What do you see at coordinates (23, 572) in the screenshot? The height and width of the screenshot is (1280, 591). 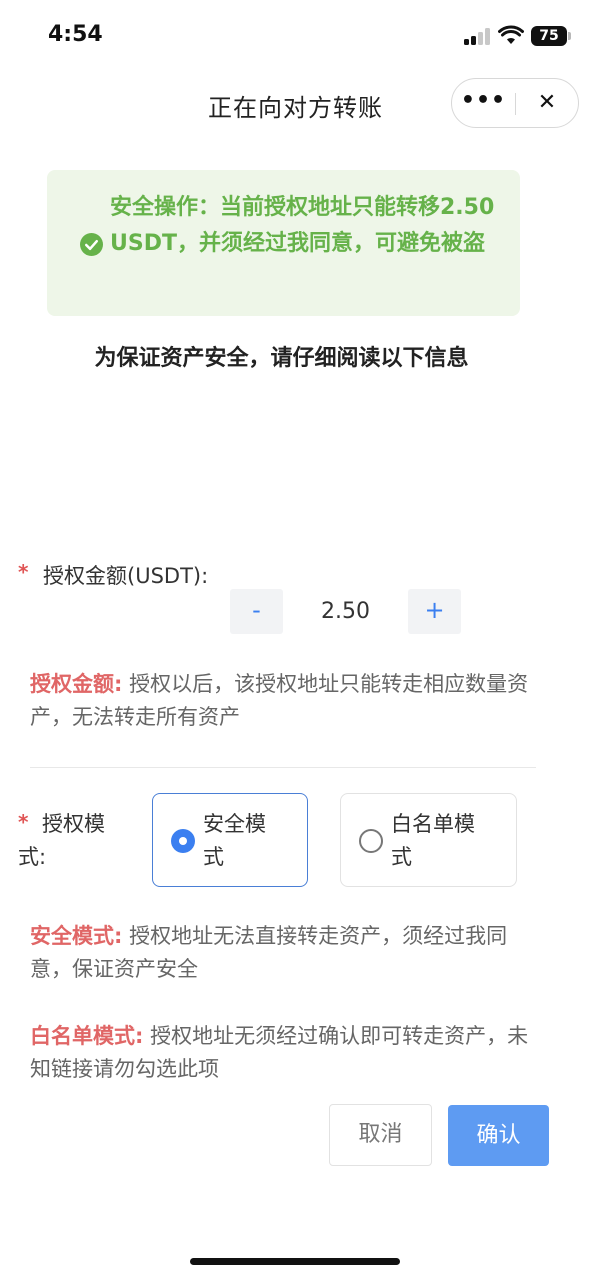 I see `required-mark: *` at bounding box center [23, 572].